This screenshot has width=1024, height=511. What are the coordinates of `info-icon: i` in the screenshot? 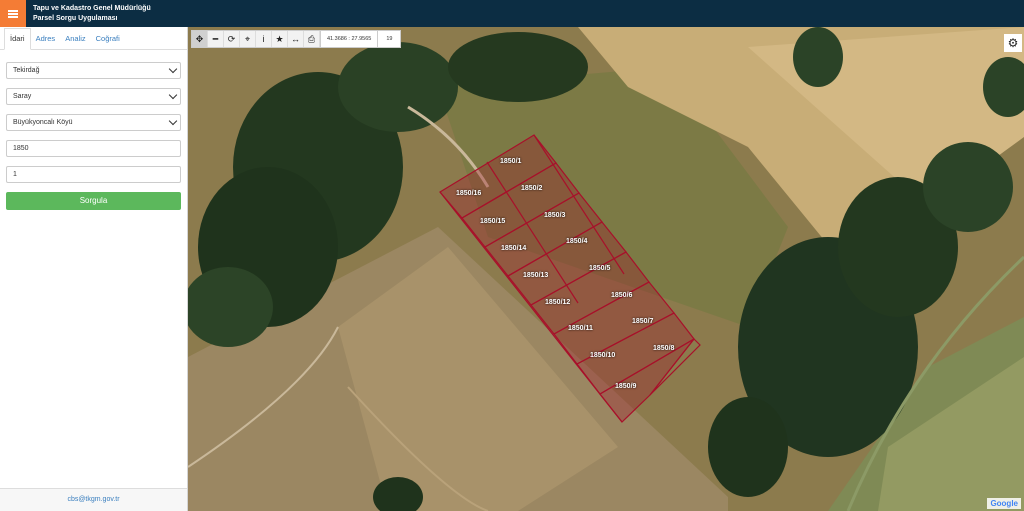 It's located at (264, 39).